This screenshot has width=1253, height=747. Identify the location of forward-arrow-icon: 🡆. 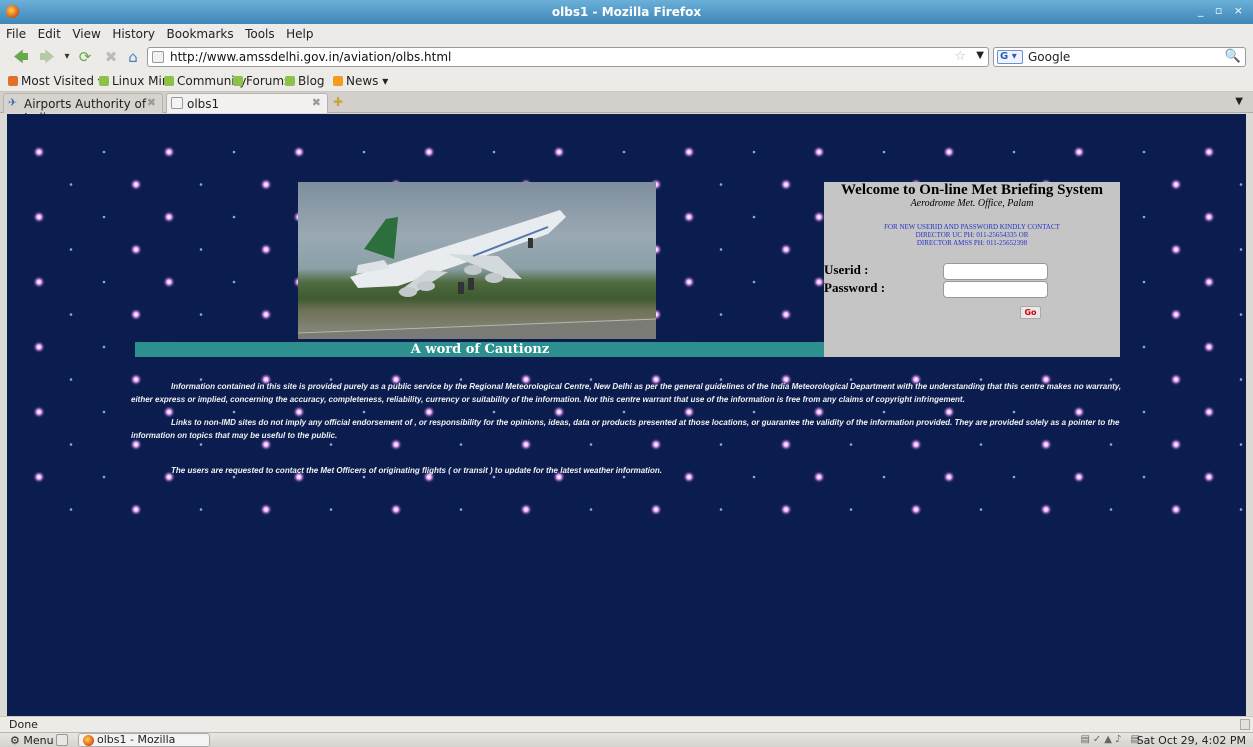
(47, 57).